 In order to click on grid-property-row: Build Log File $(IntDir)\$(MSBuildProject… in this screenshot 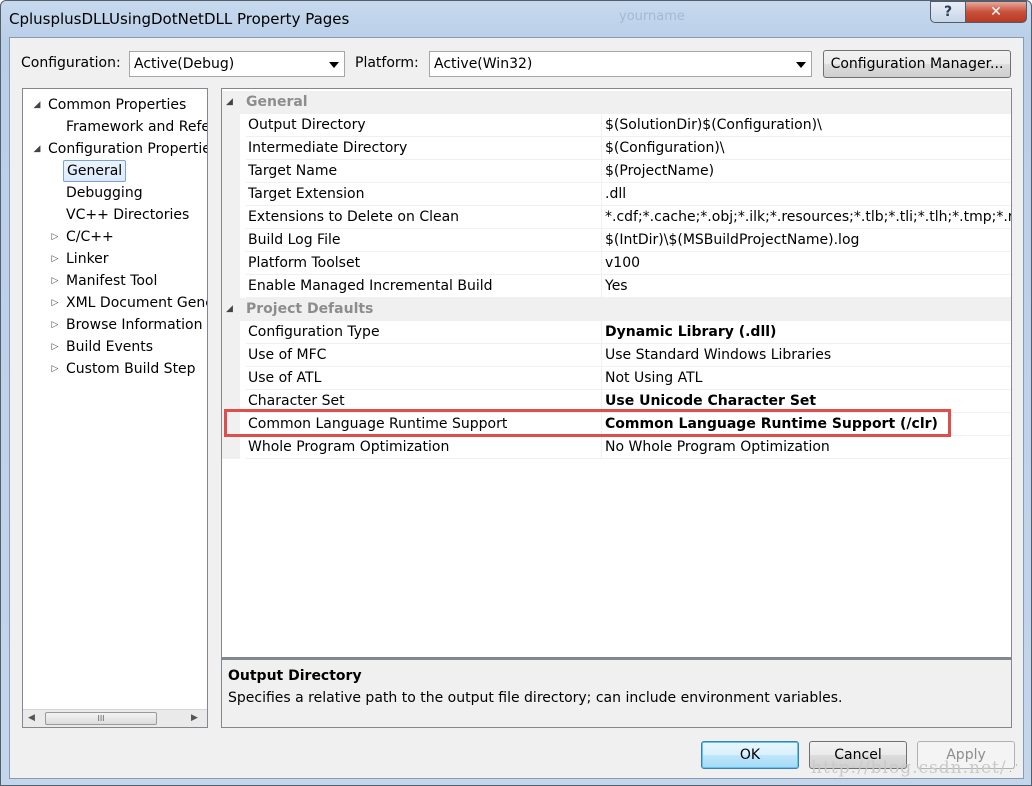, I will do `click(616, 240)`.